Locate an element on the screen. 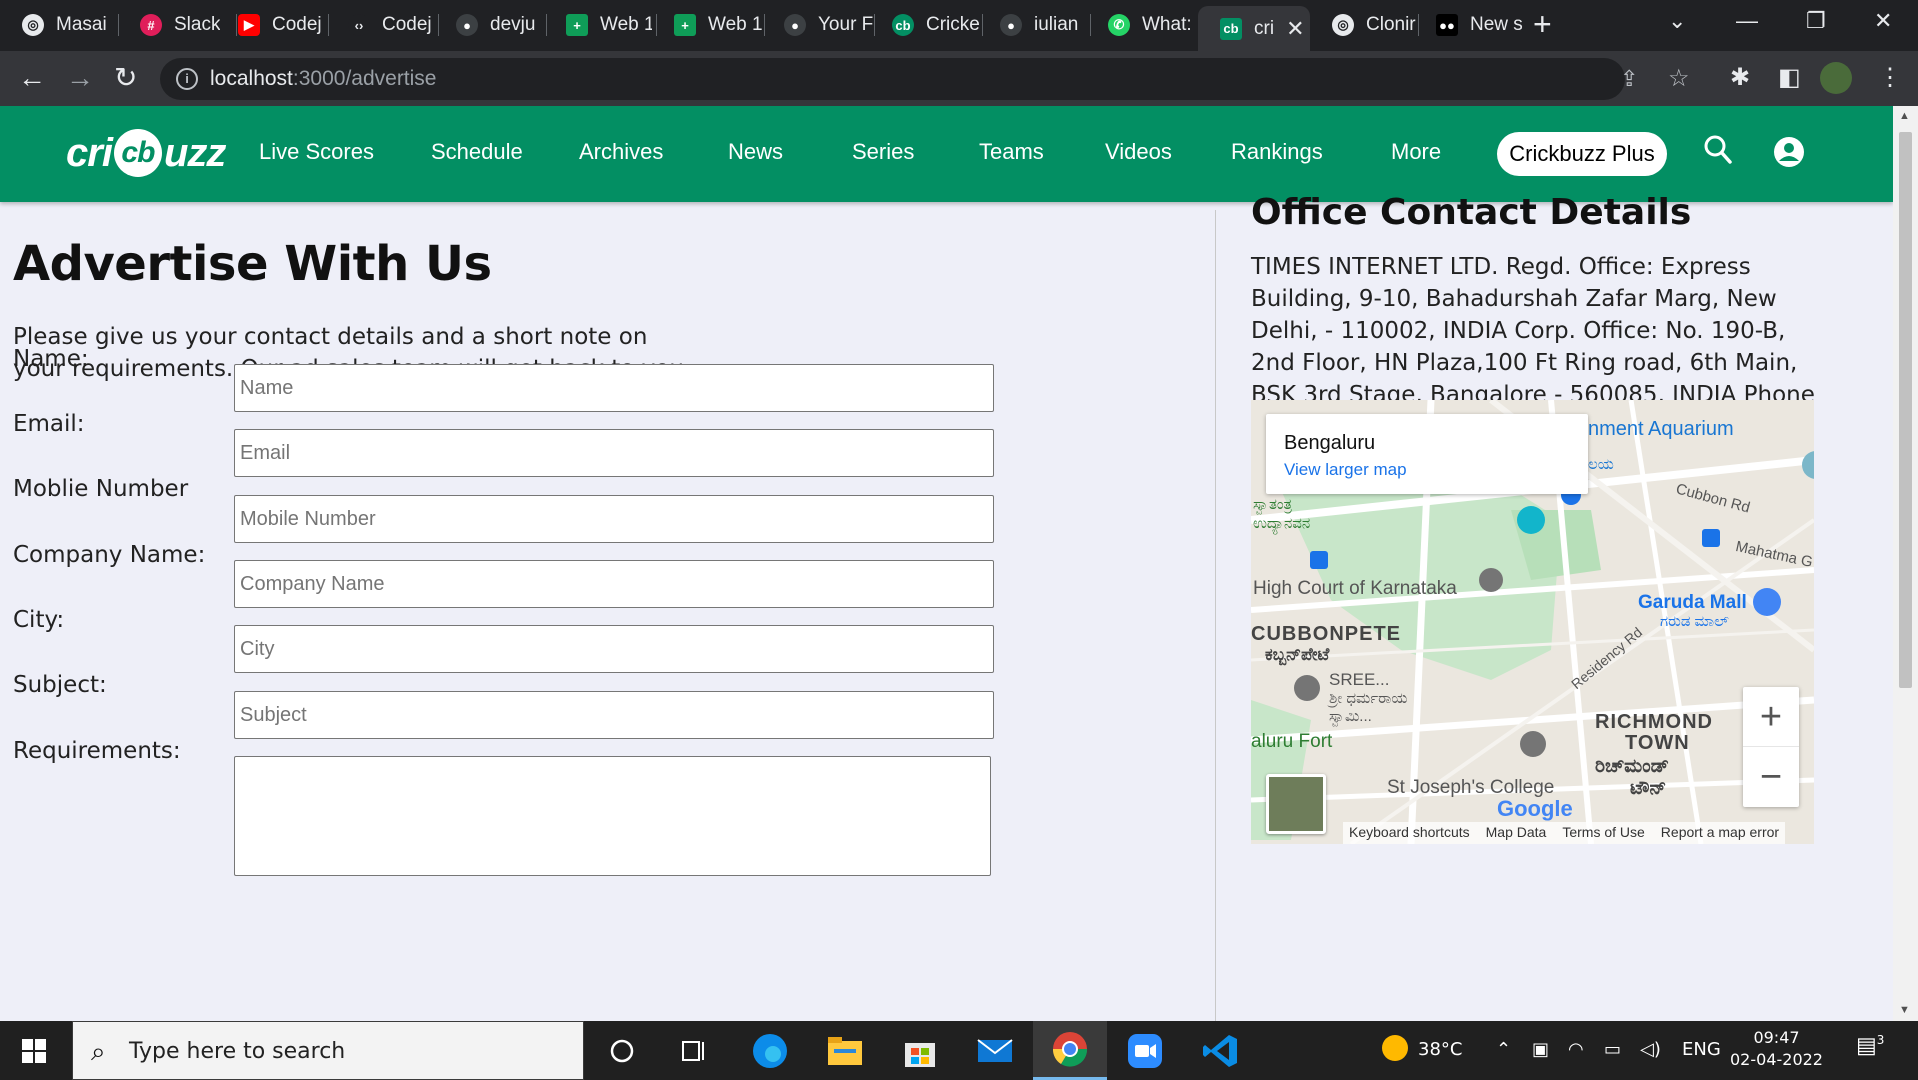 This screenshot has height=1080, width=1918. subject-input is located at coordinates (614, 715).